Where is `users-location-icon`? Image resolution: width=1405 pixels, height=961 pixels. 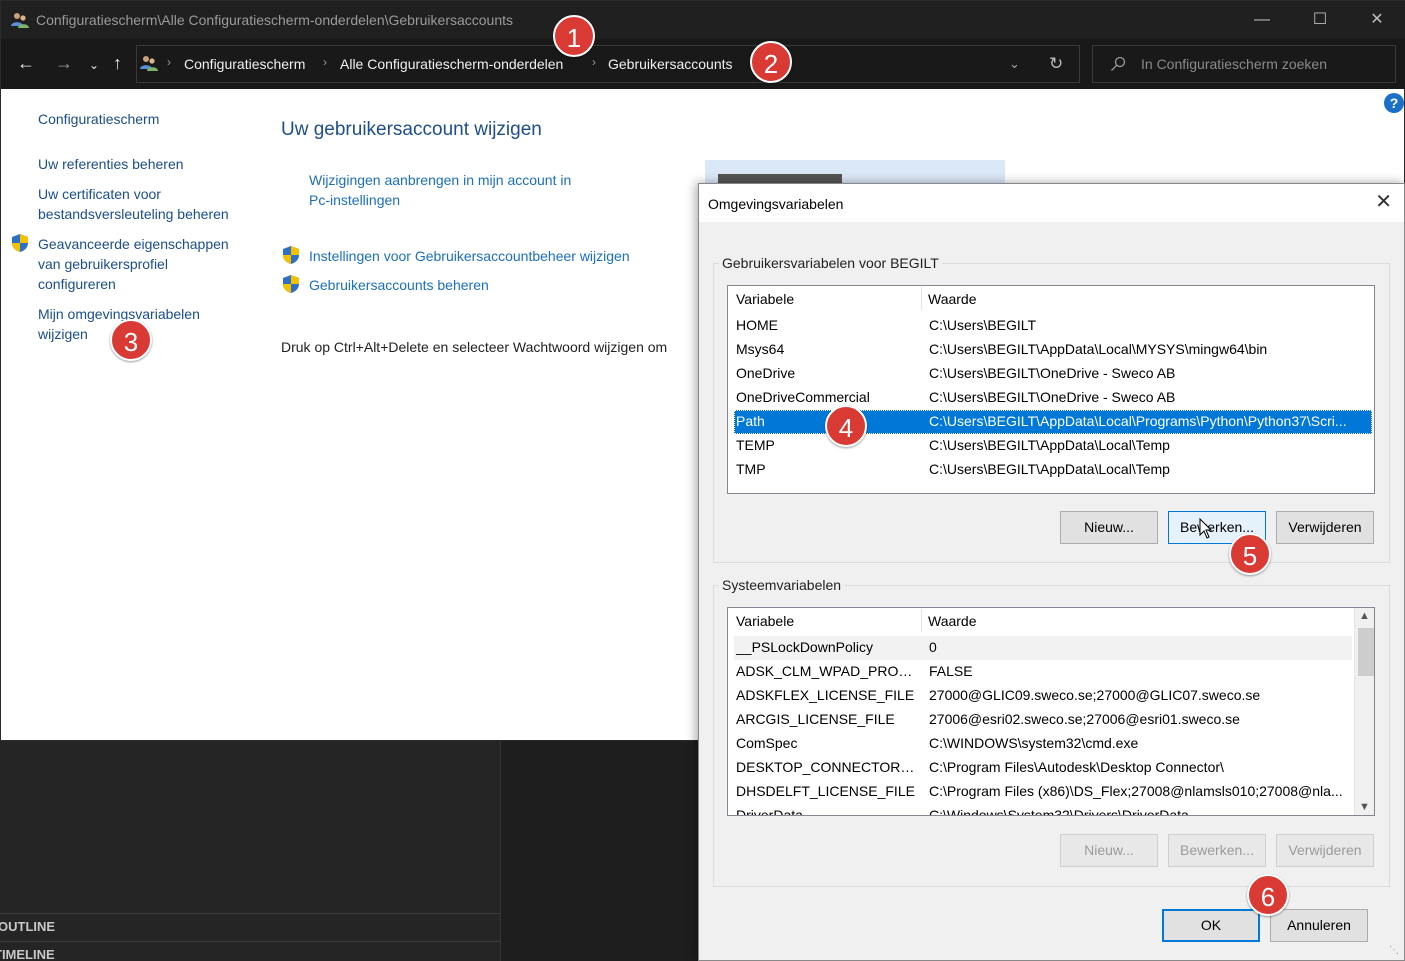
users-location-icon is located at coordinates (149, 63).